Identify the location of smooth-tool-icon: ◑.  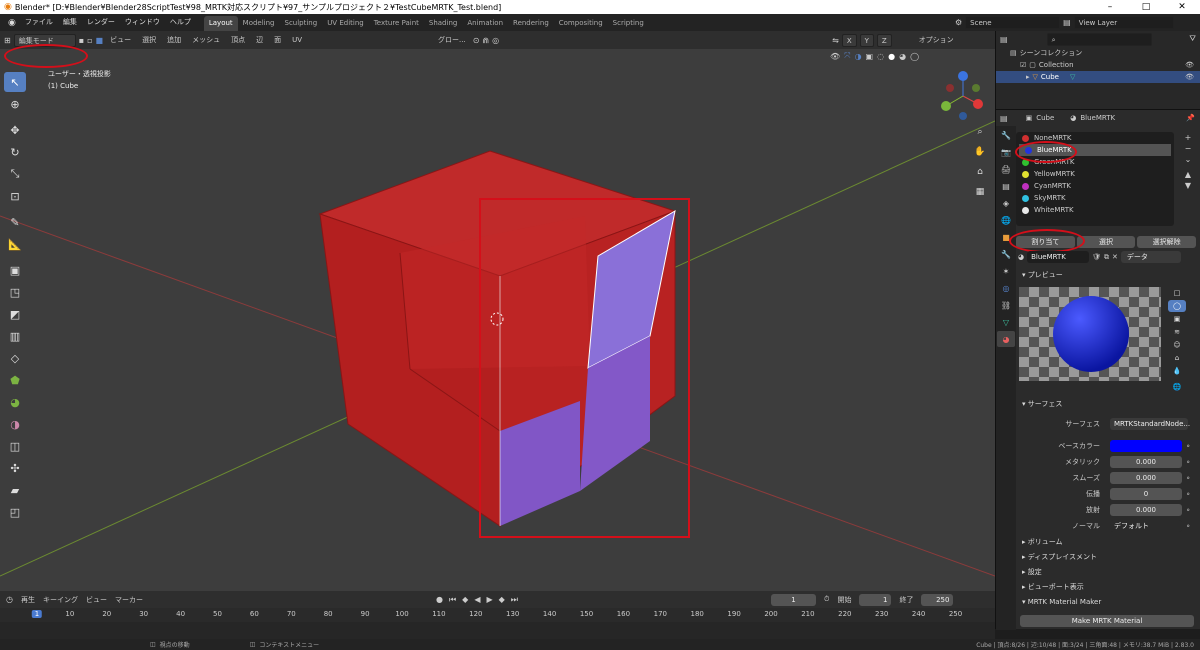
(15, 424).